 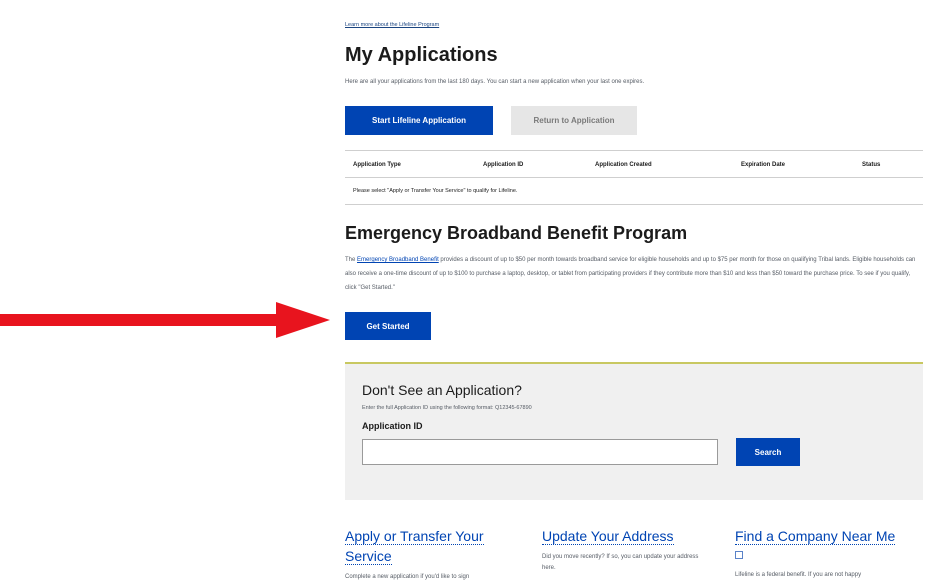 What do you see at coordinates (768, 452) in the screenshot?
I see `search-button: Search` at bounding box center [768, 452].